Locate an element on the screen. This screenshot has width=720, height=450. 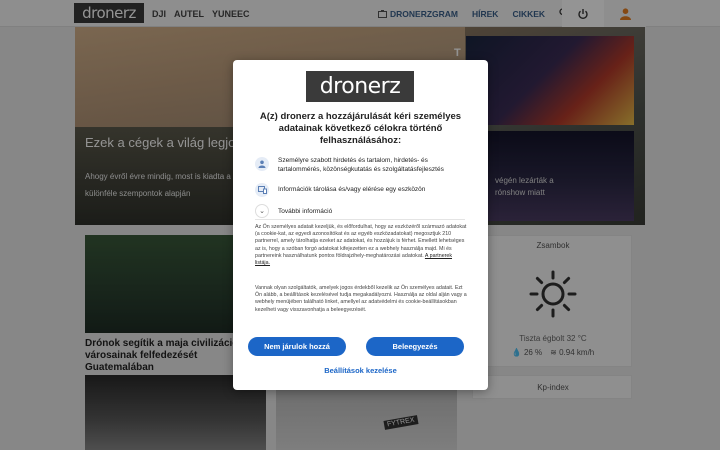
decline-button: Nem járulok hozzá is located at coordinates (297, 346).